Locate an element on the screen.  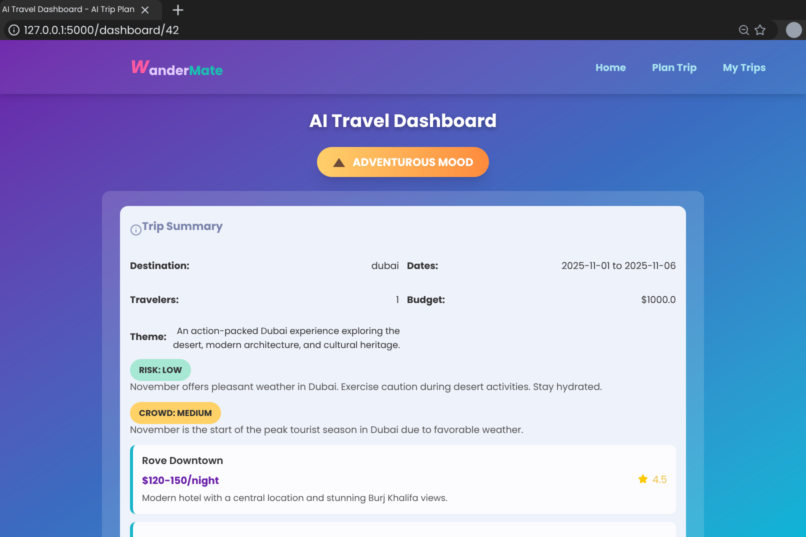
nav-link: My Trips is located at coordinates (744, 67).